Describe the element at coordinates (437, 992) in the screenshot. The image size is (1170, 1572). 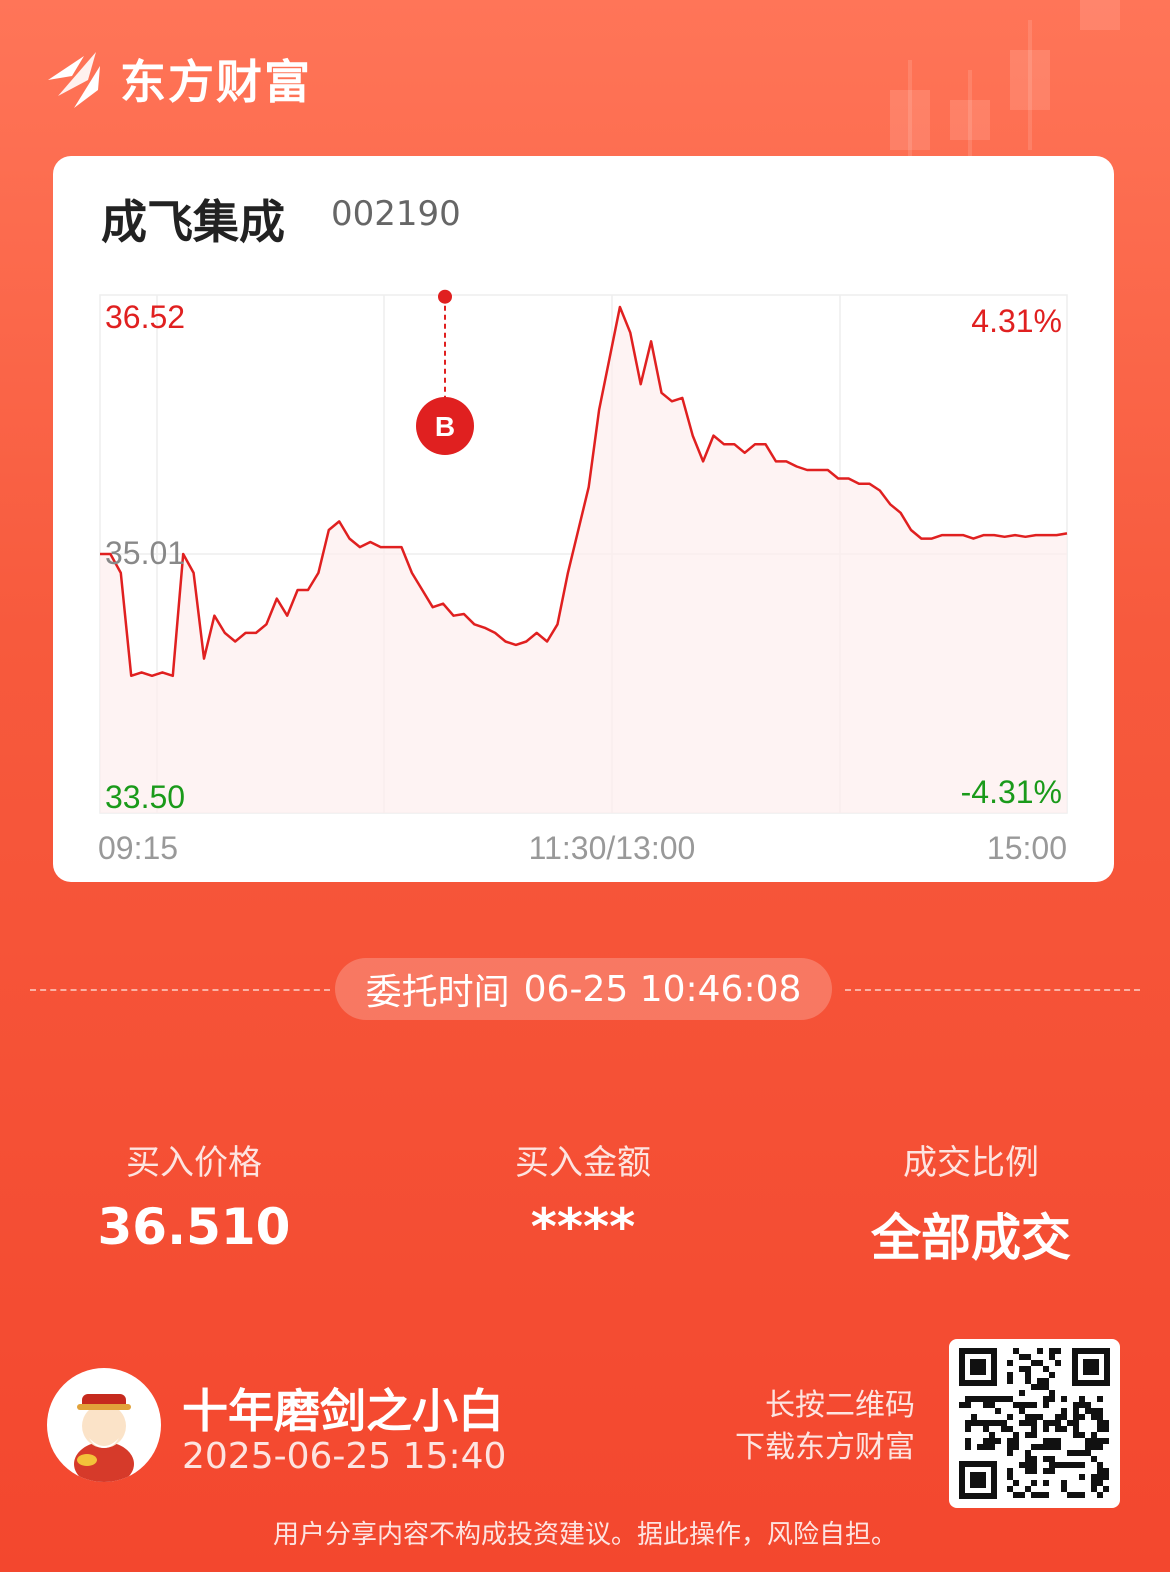
I see `order-time-label: 委托时间` at that location.